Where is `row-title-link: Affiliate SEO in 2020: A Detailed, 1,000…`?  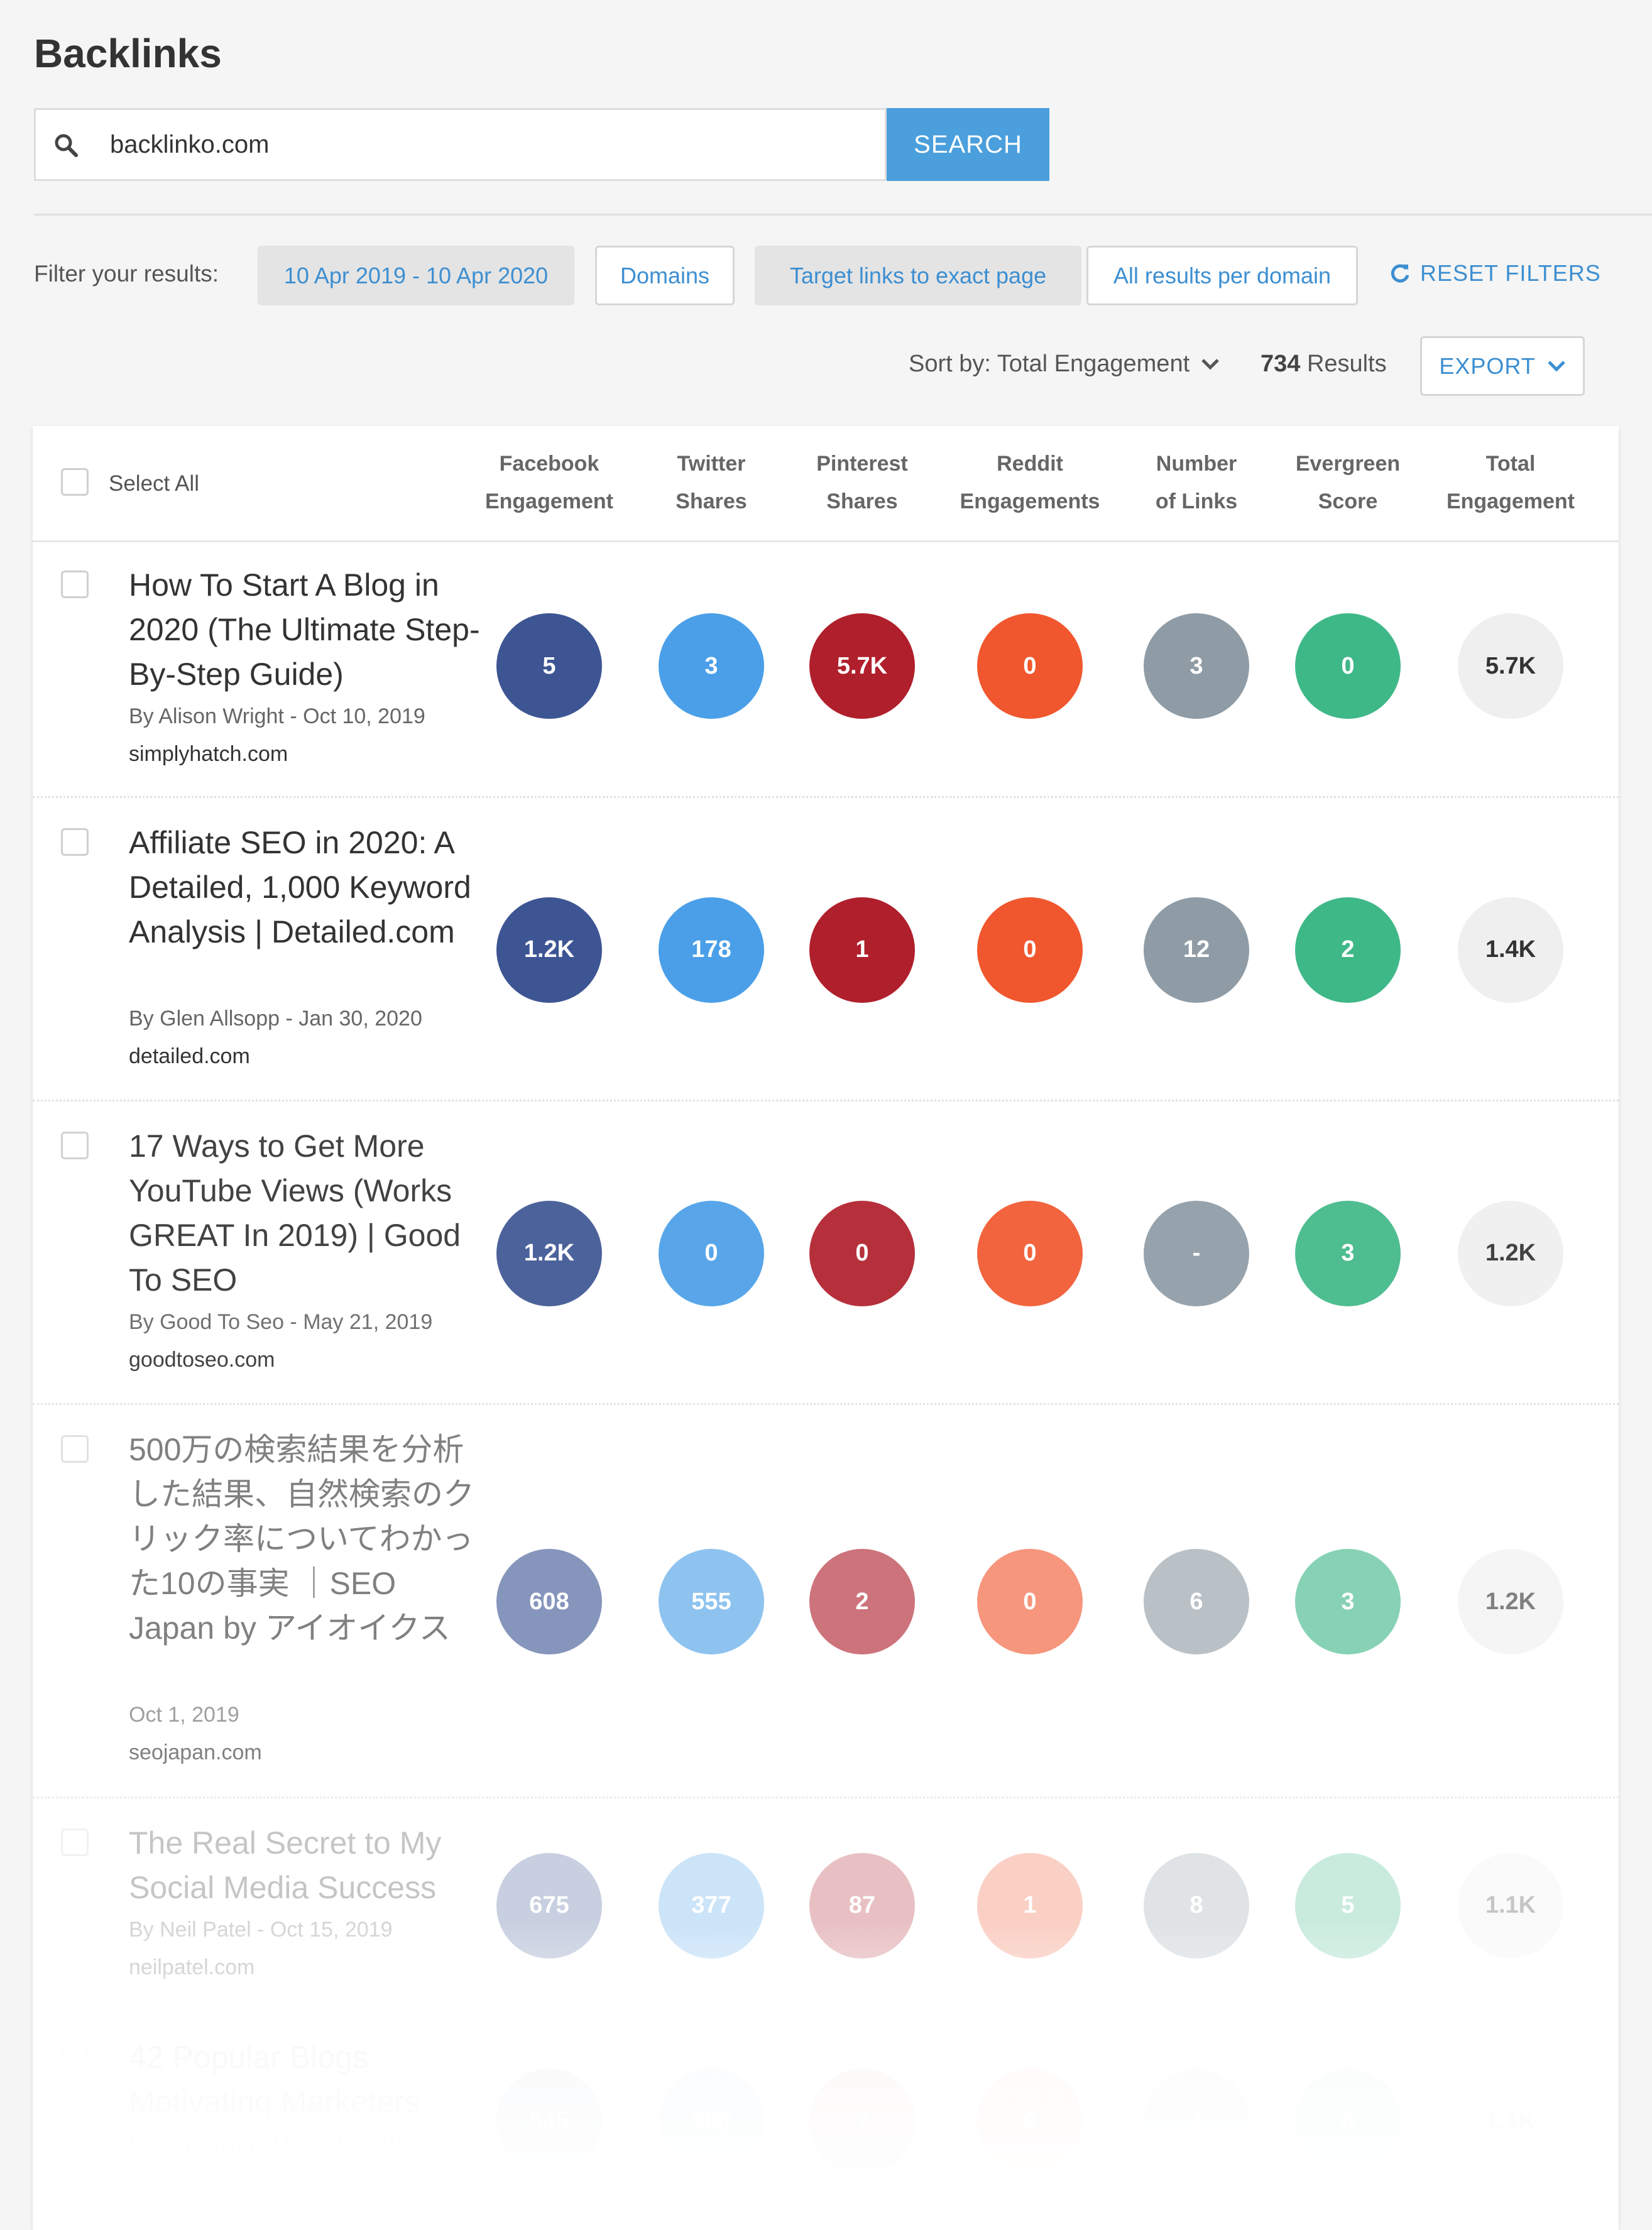 row-title-link: Affiliate SEO in 2020: A Detailed, 1,000… is located at coordinates (305, 887).